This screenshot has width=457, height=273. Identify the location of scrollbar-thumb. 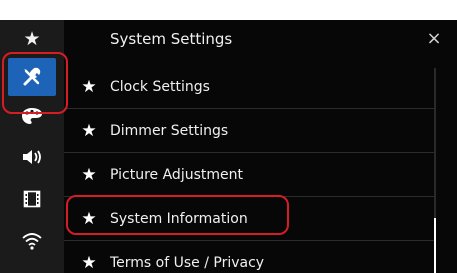
(435, 245).